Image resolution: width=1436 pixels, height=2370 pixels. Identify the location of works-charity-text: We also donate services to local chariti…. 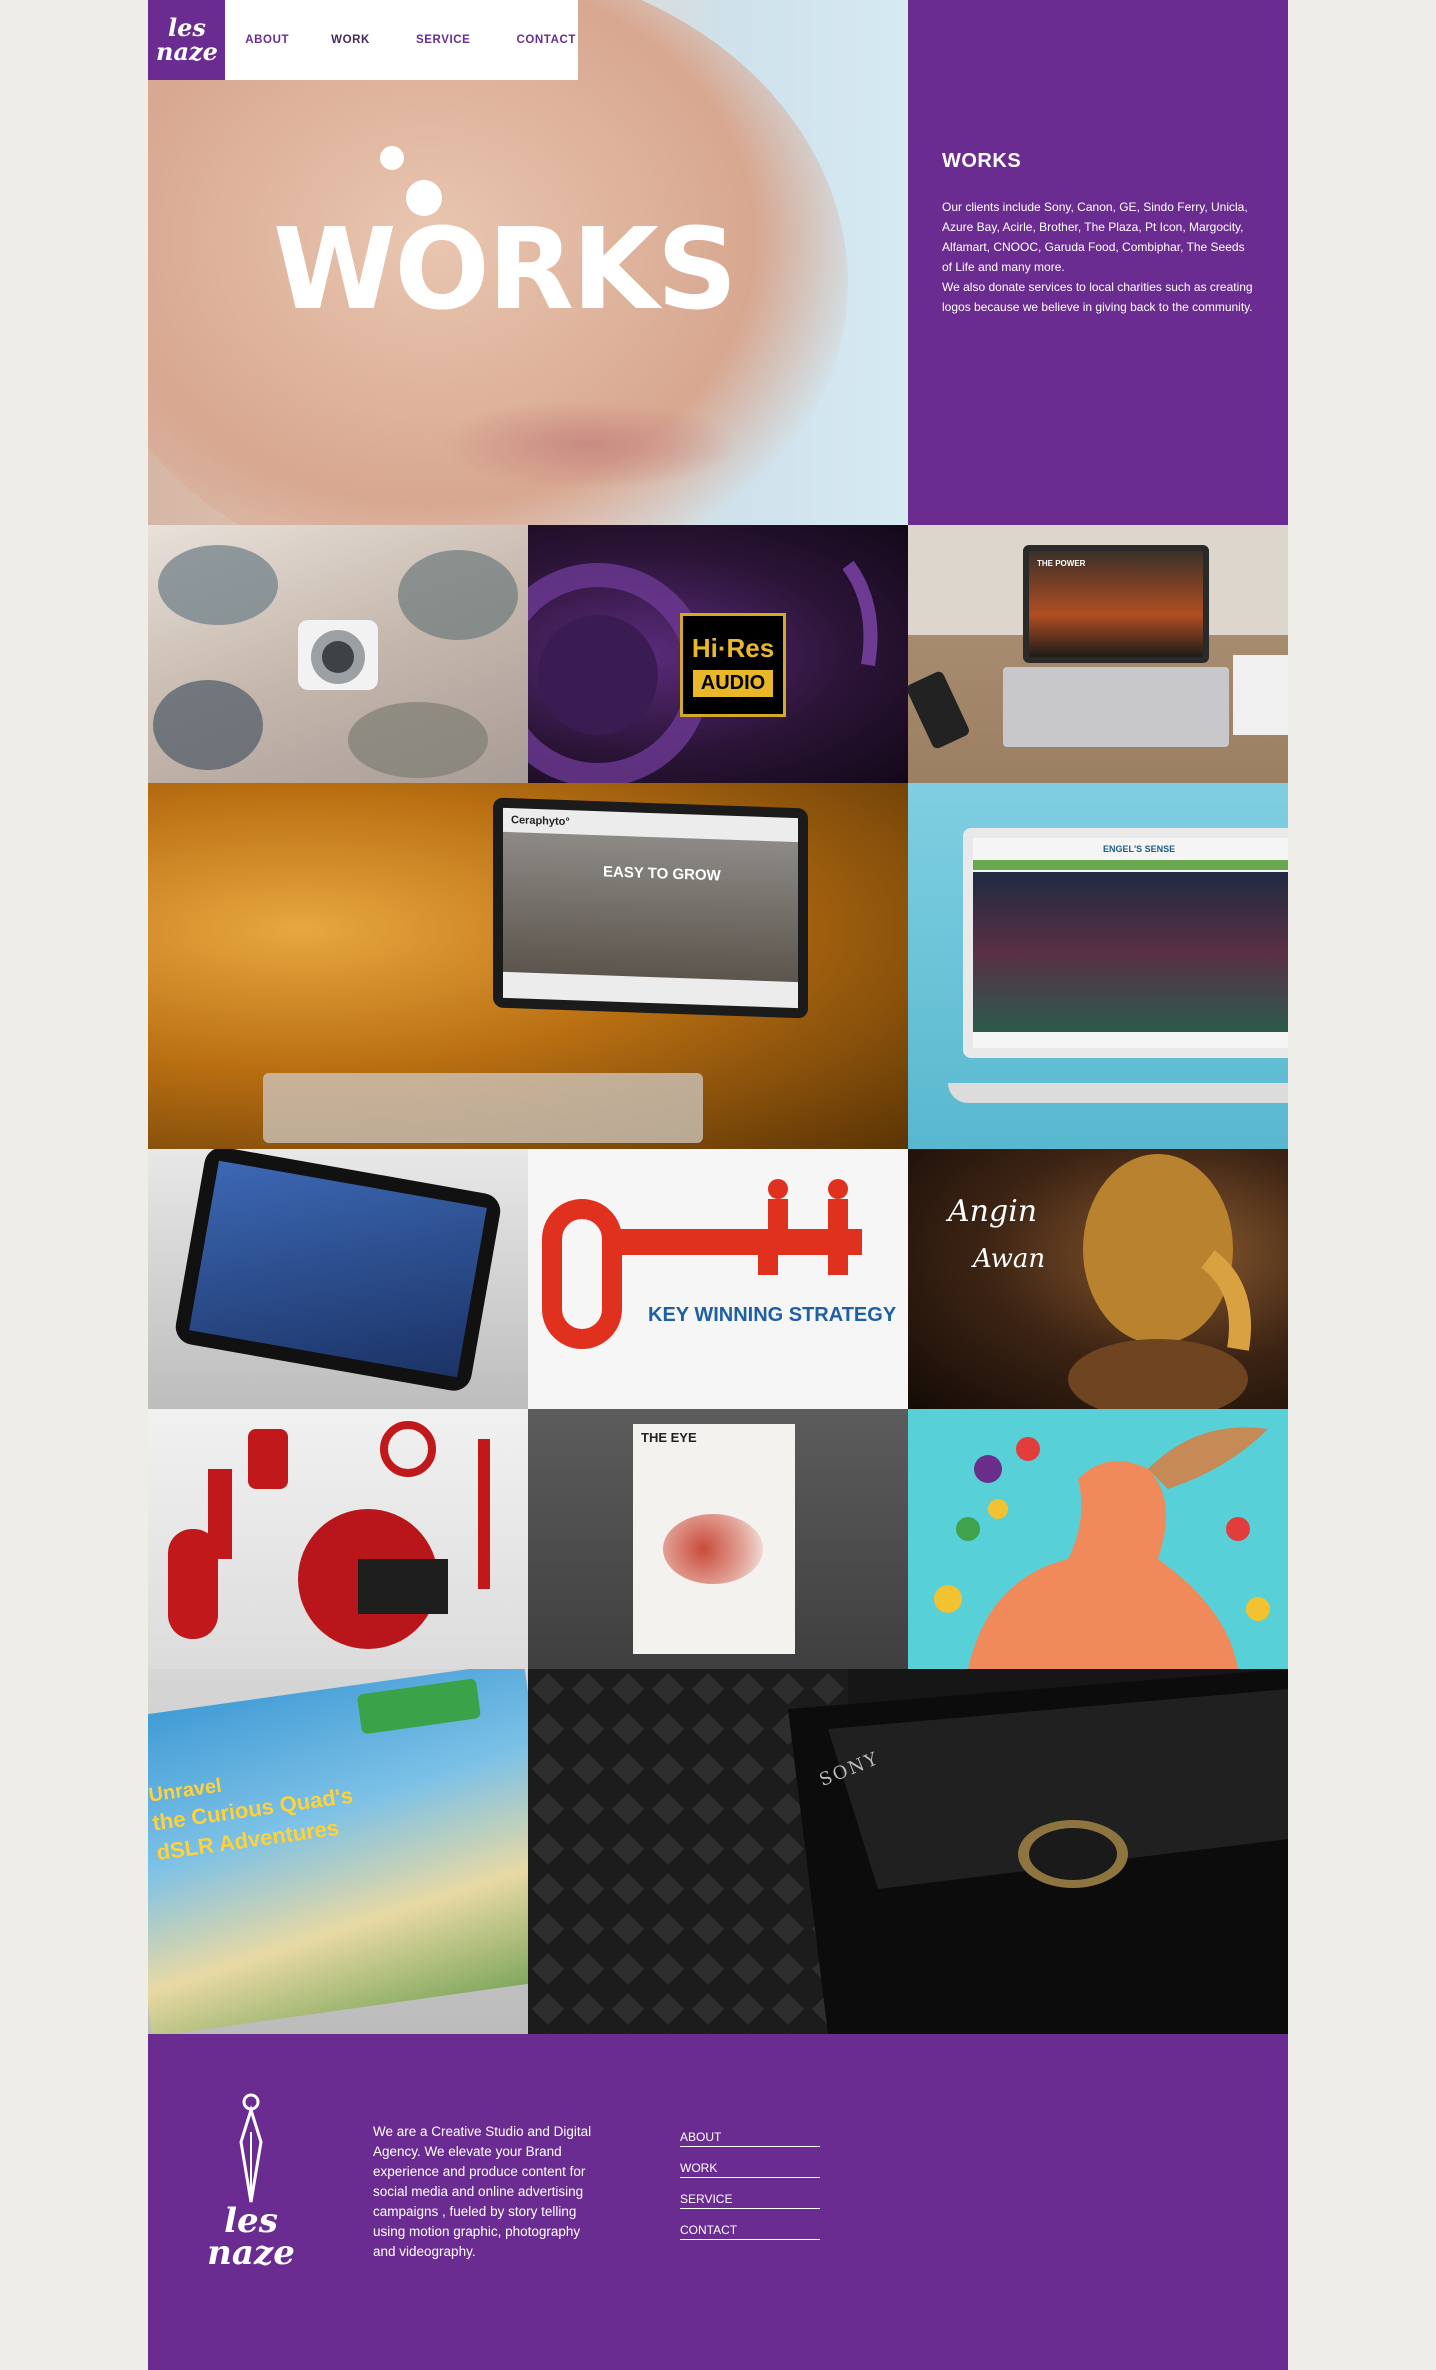
(1097, 297).